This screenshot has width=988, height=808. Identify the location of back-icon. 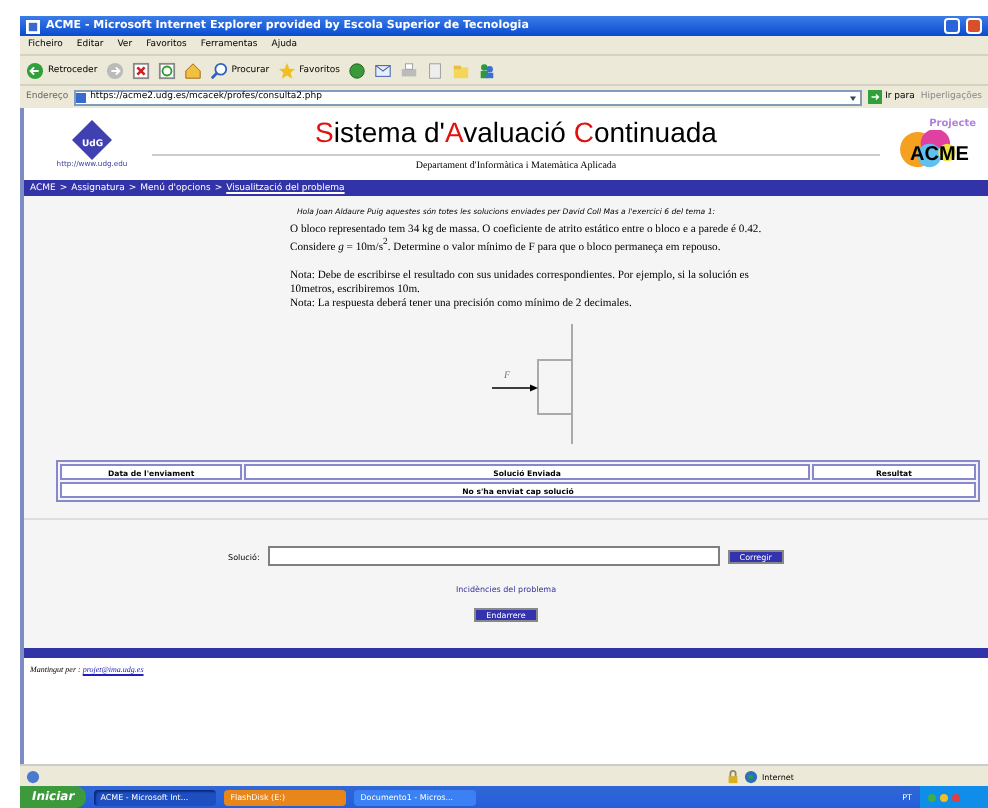
(35, 70).